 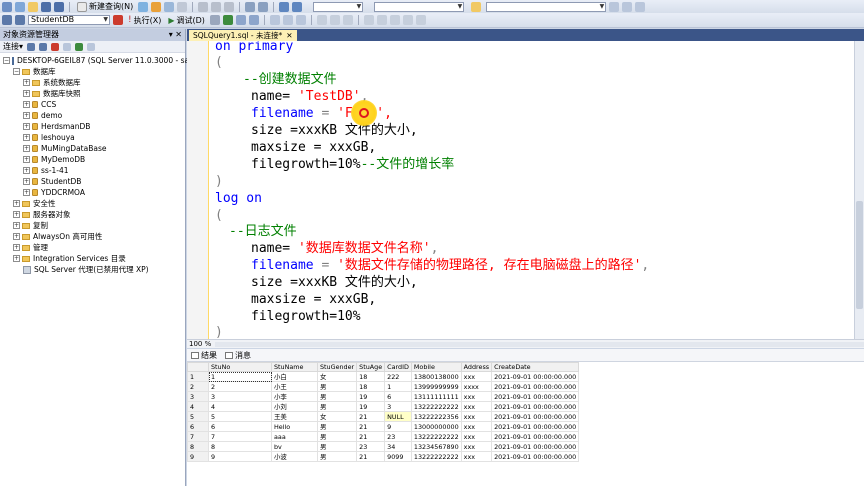 What do you see at coordinates (92, 225) in the screenshot?
I see `tree-replication-node: + 复制` at bounding box center [92, 225].